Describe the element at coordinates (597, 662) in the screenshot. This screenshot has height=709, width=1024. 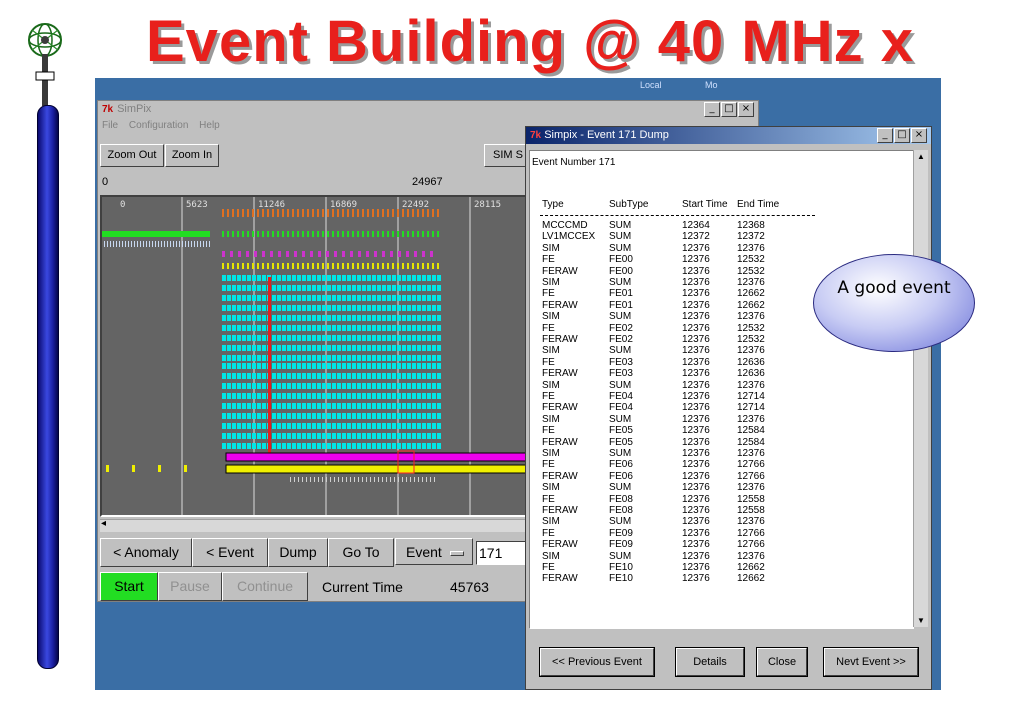
I see `previous-event-button: << Previous Event` at that location.